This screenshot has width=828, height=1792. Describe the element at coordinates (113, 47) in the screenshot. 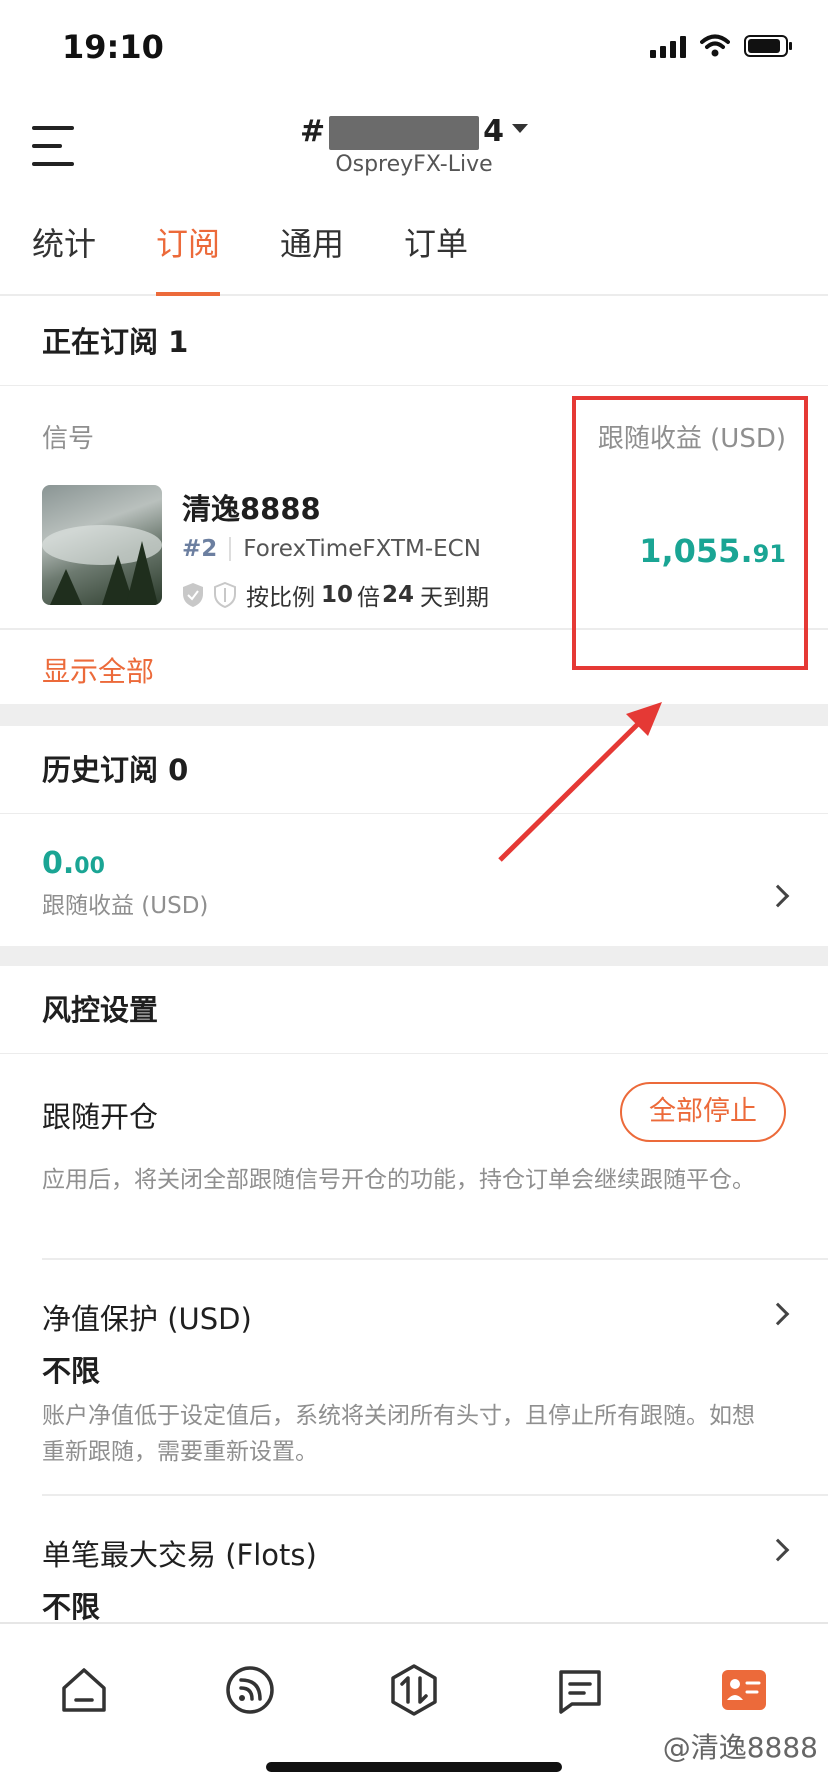

I see `status-time: 19:10` at that location.